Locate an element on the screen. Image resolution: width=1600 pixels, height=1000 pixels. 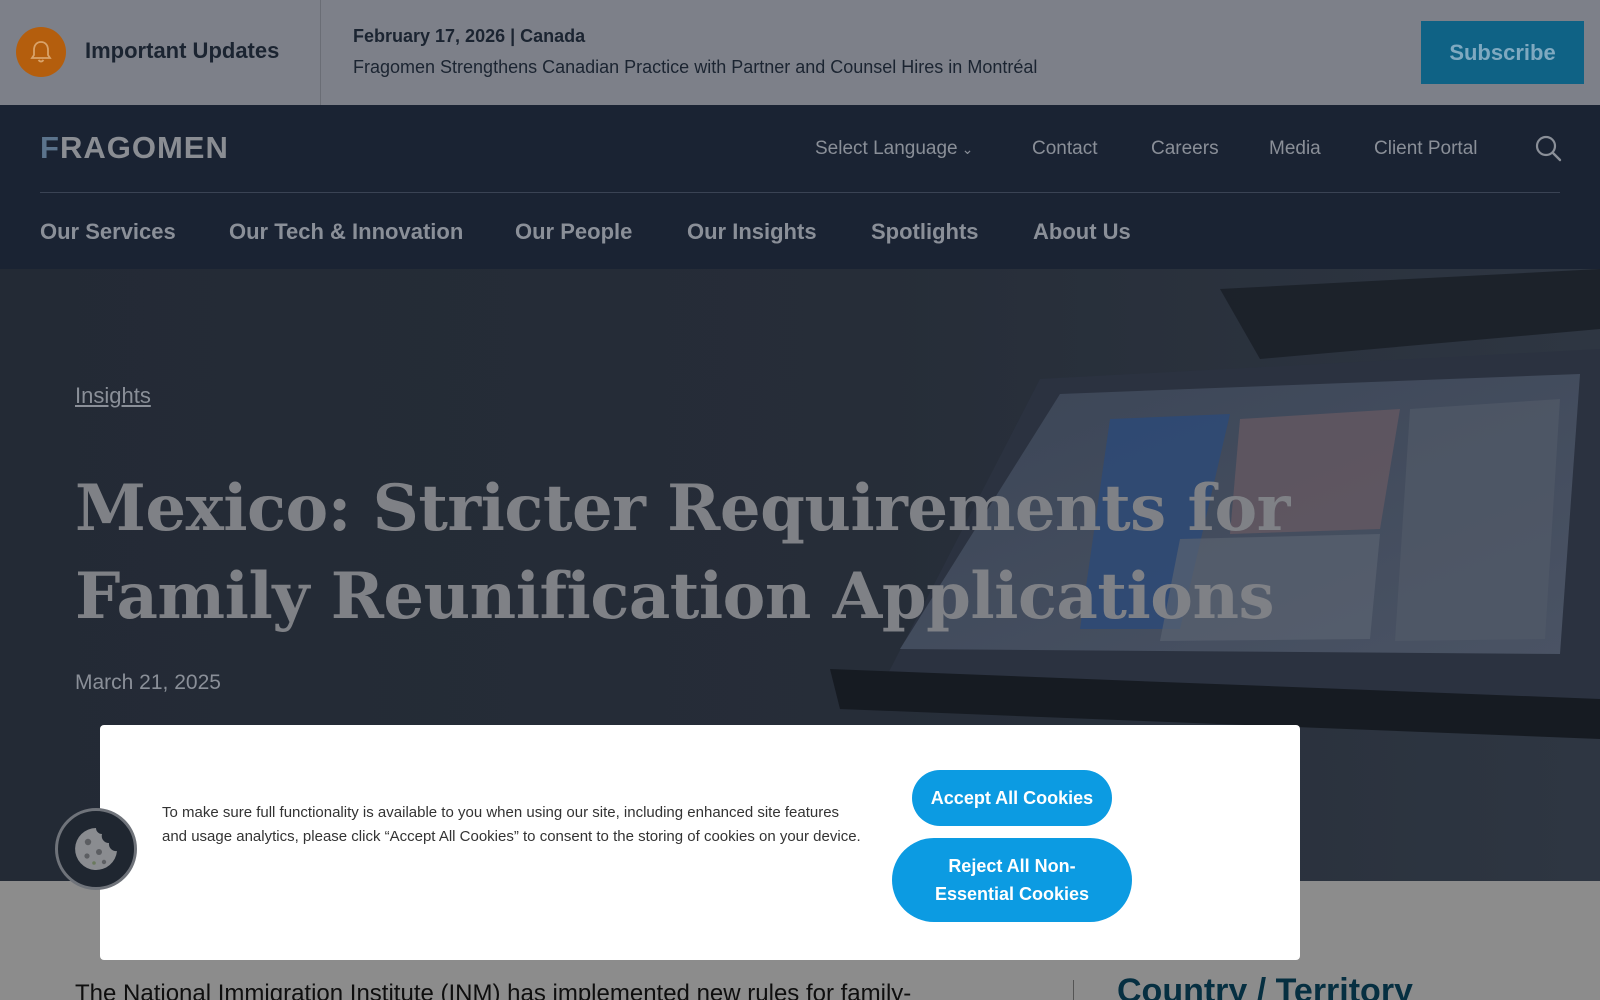
cookie-settings-button is located at coordinates (96, 849).